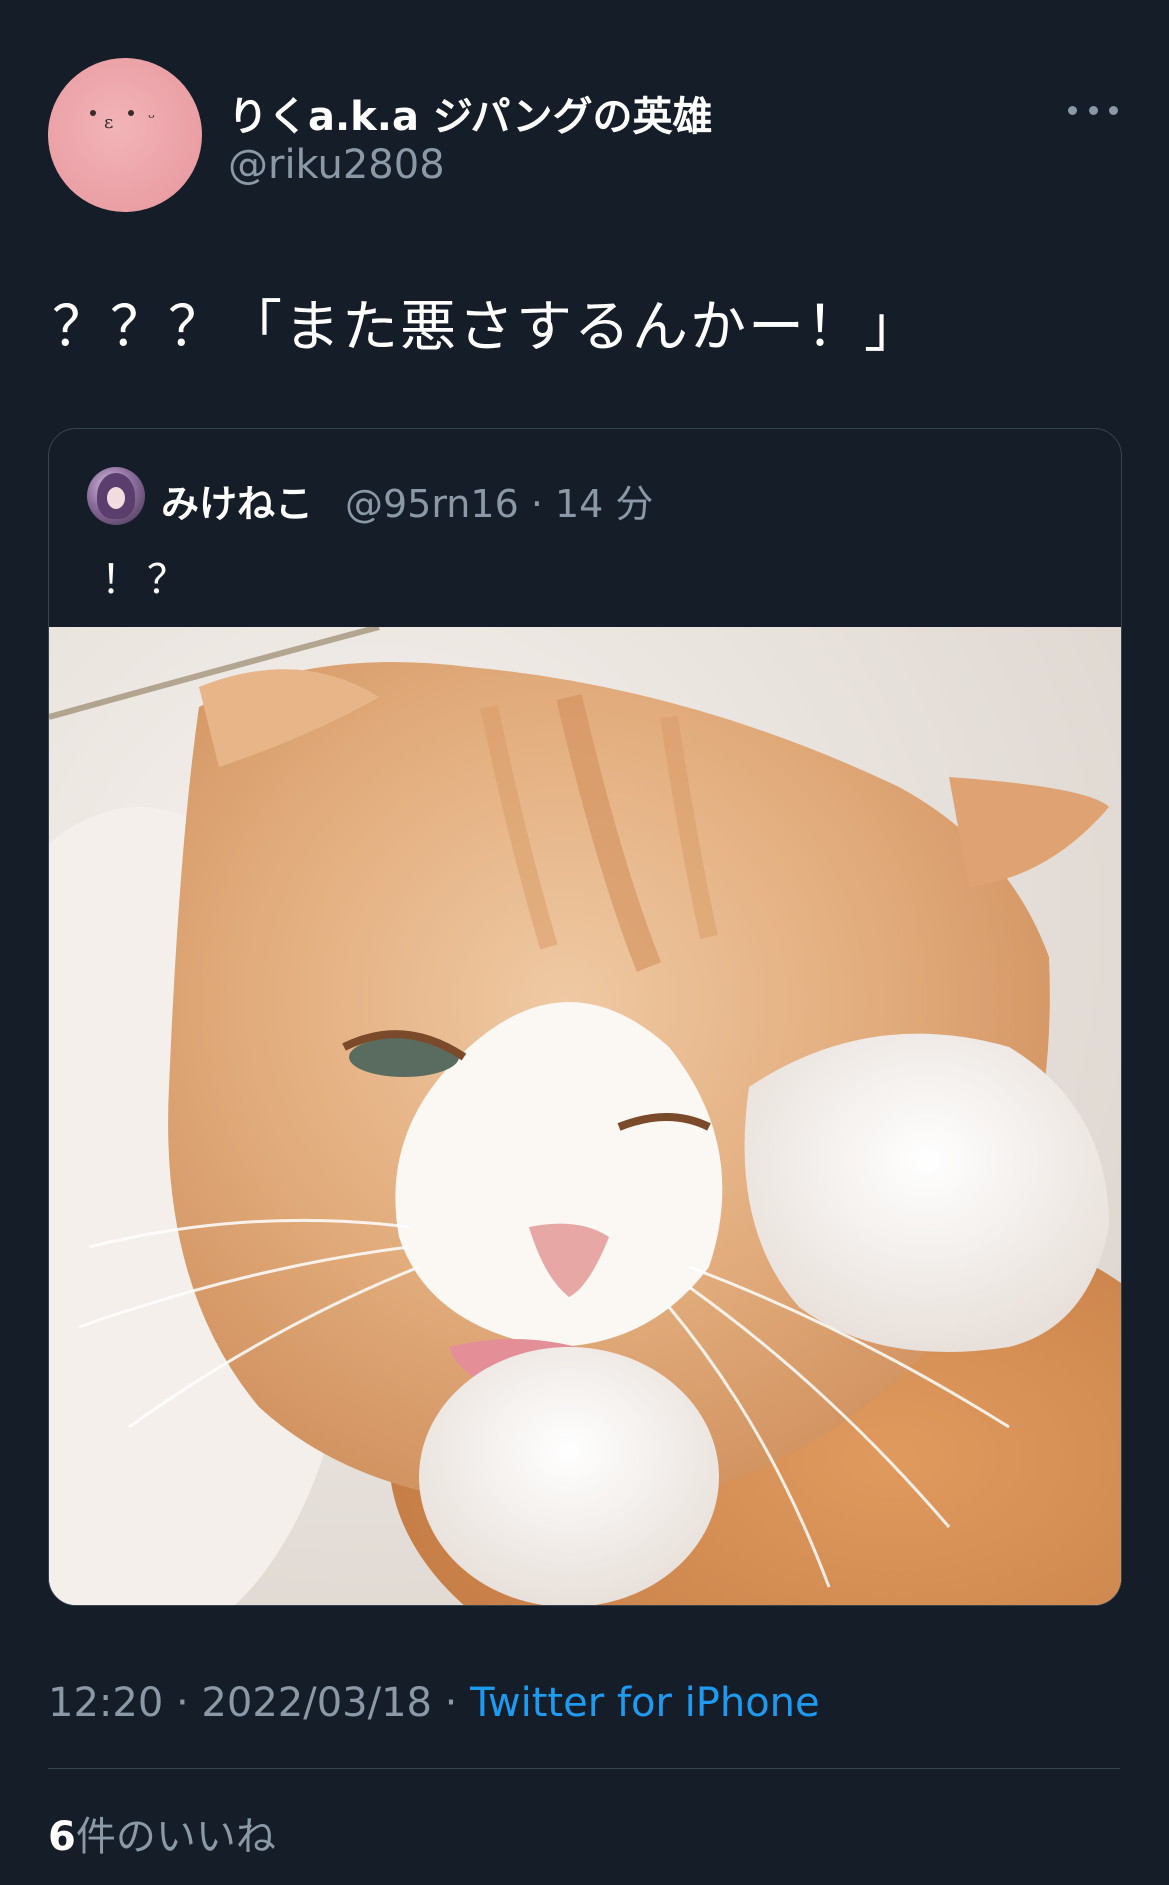 The image size is (1169, 1885). What do you see at coordinates (62, 1837) in the screenshot?
I see `likes-count: 6` at bounding box center [62, 1837].